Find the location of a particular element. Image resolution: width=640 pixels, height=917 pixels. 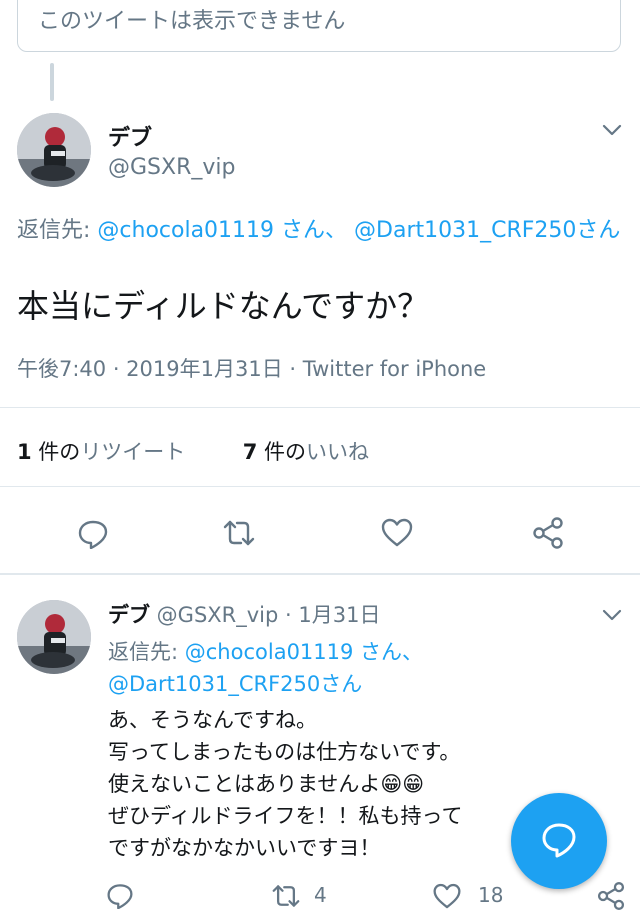

unavailable-tweet-box: このツイートは表示できません is located at coordinates (319, 26).